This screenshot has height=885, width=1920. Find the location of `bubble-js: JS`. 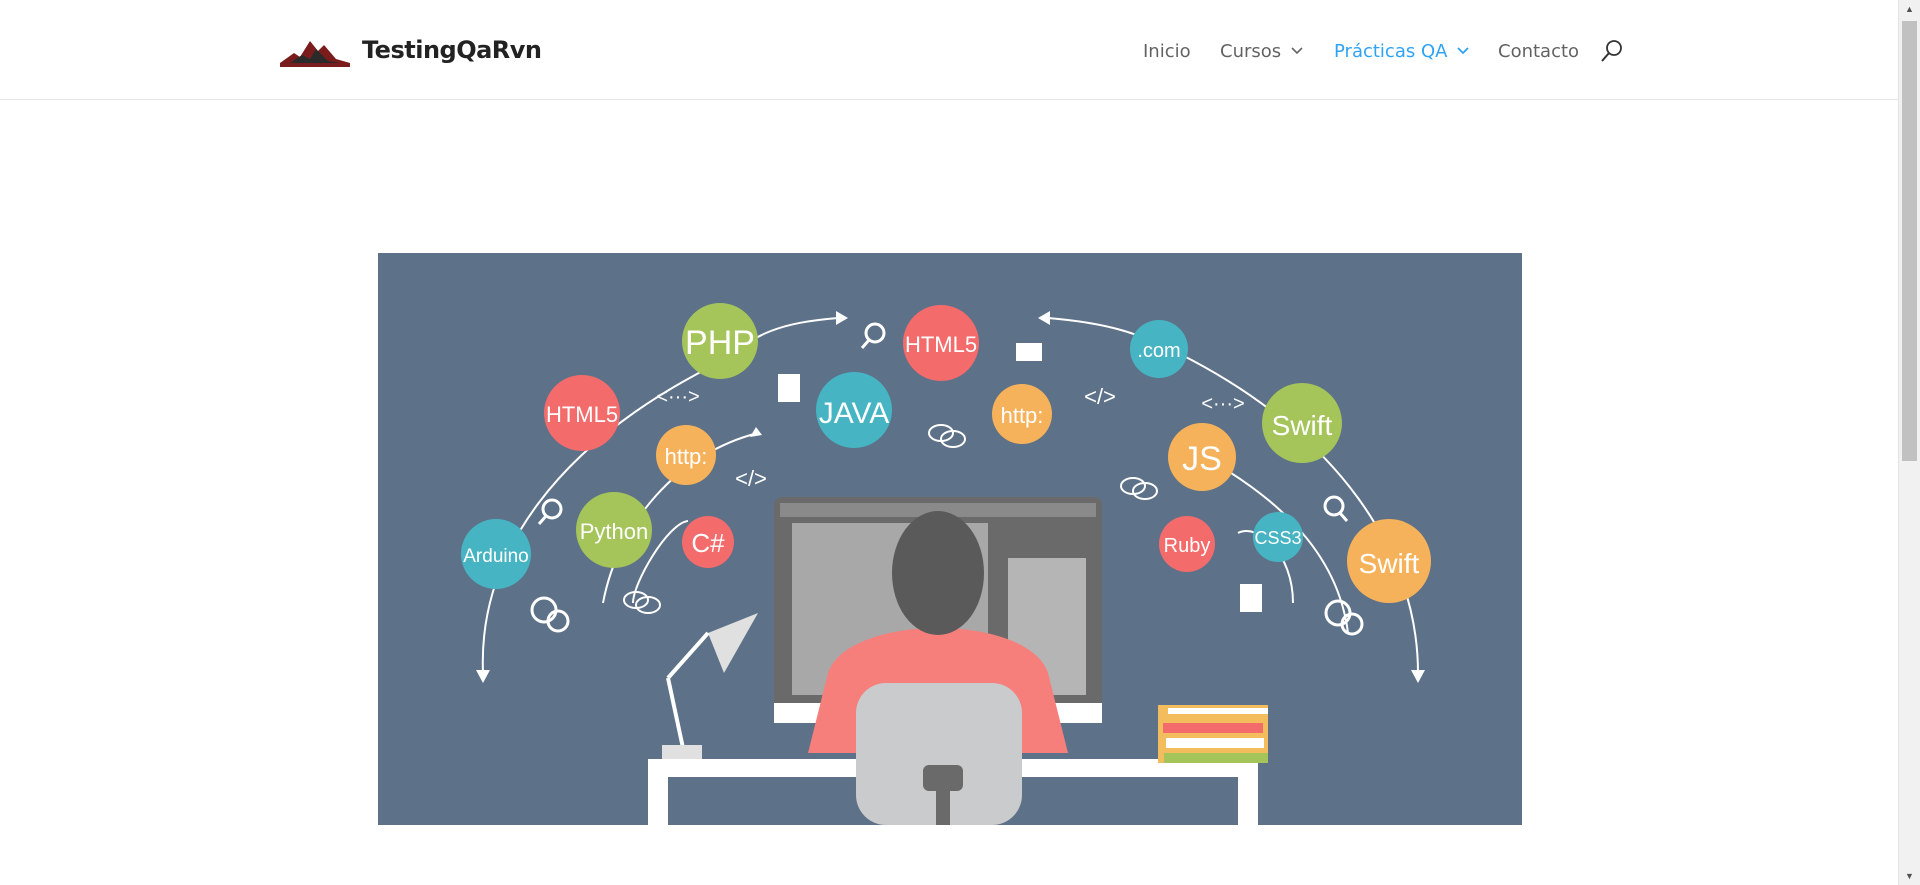

bubble-js: JS is located at coordinates (1202, 457).